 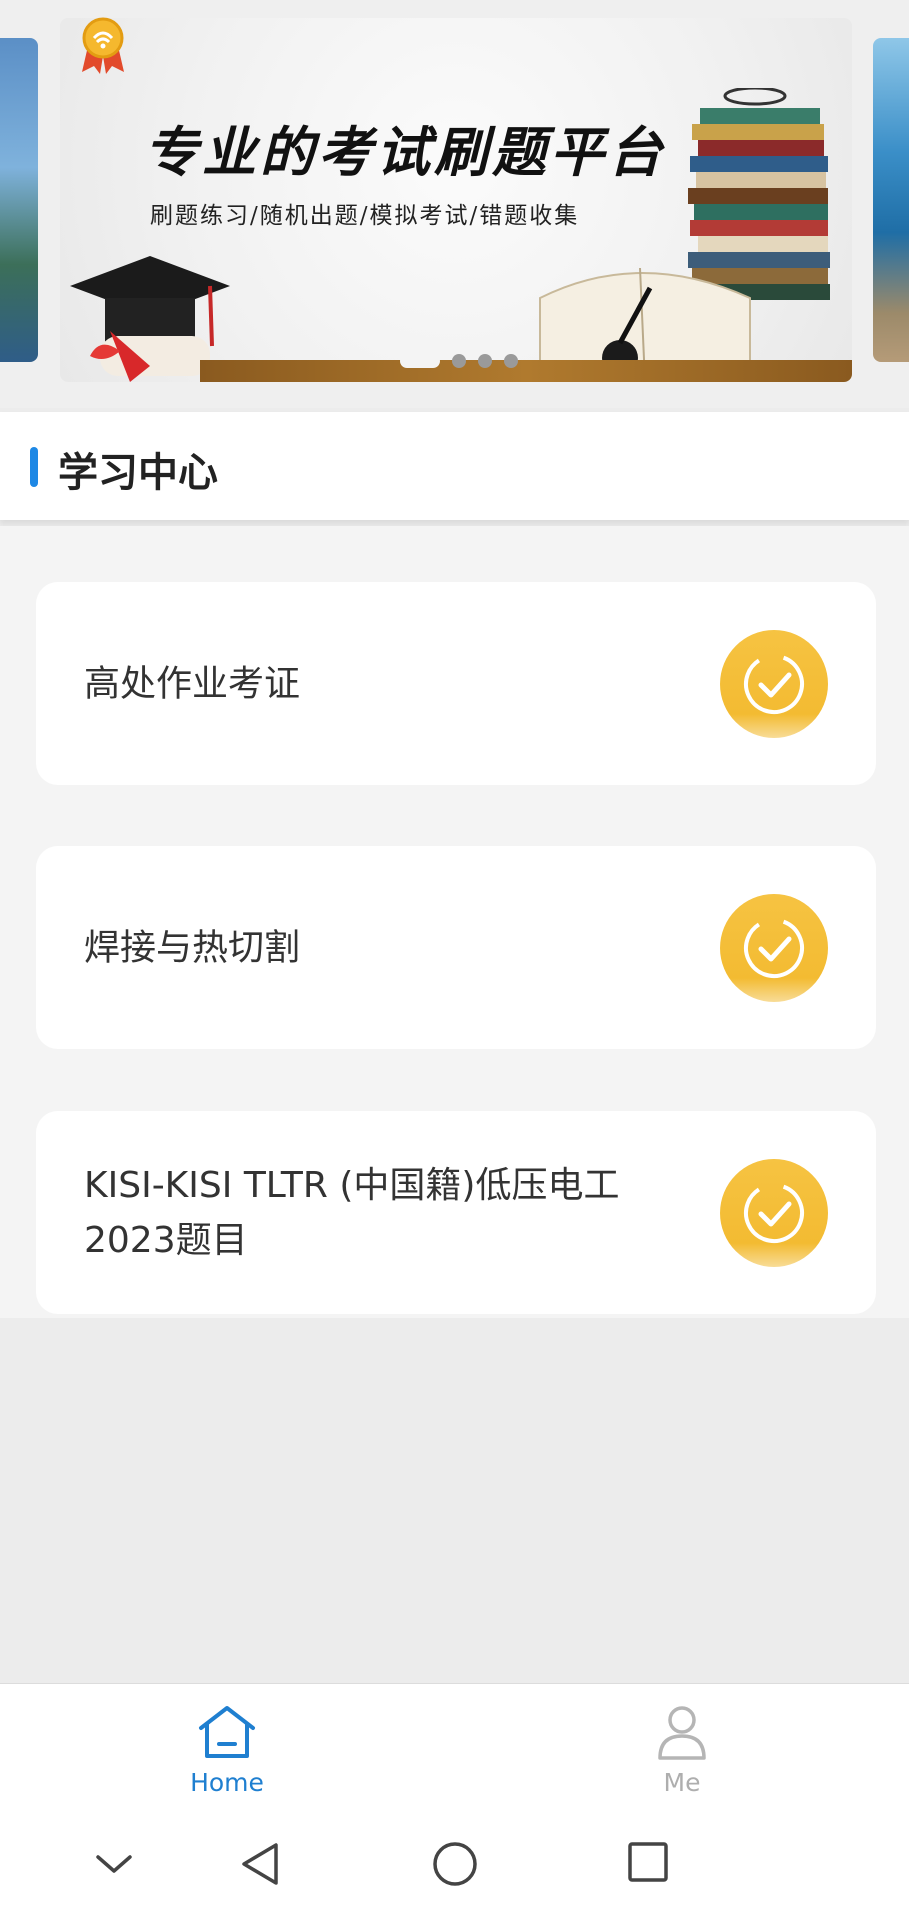 I want to click on course-card: 高处作业考证, so click(x=456, y=683).